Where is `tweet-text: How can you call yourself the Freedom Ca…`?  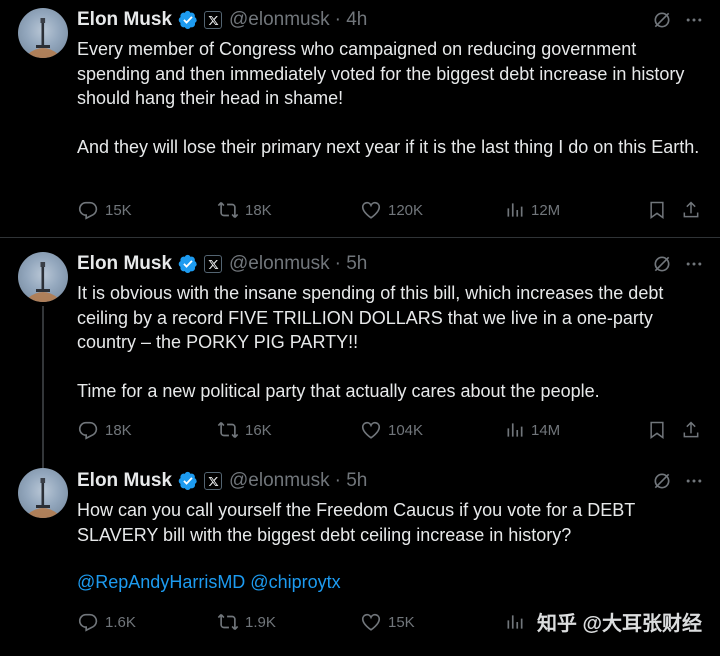 tweet-text: How can you call yourself the Freedom Ca… is located at coordinates (358, 522).